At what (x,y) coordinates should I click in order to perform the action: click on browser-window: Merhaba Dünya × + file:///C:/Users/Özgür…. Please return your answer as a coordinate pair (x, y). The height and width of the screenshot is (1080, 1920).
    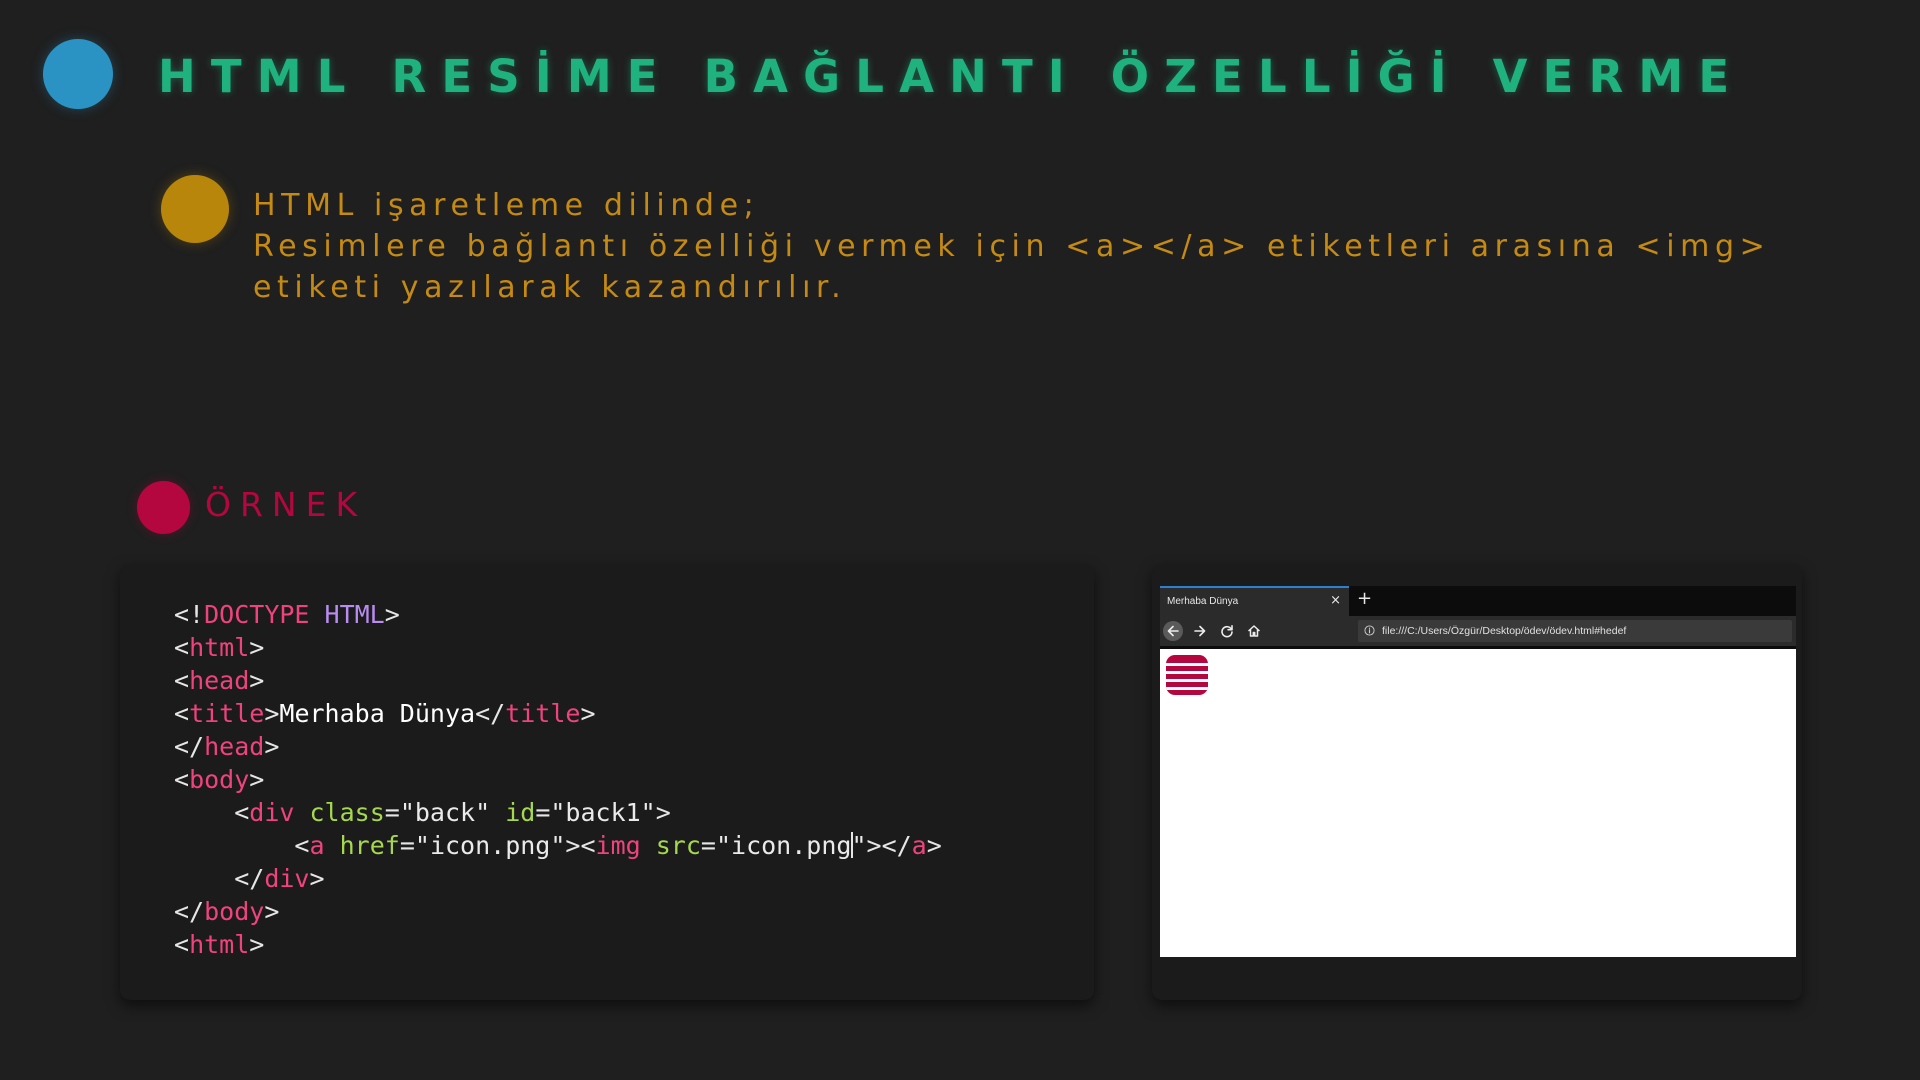
    Looking at the image, I should click on (1478, 771).